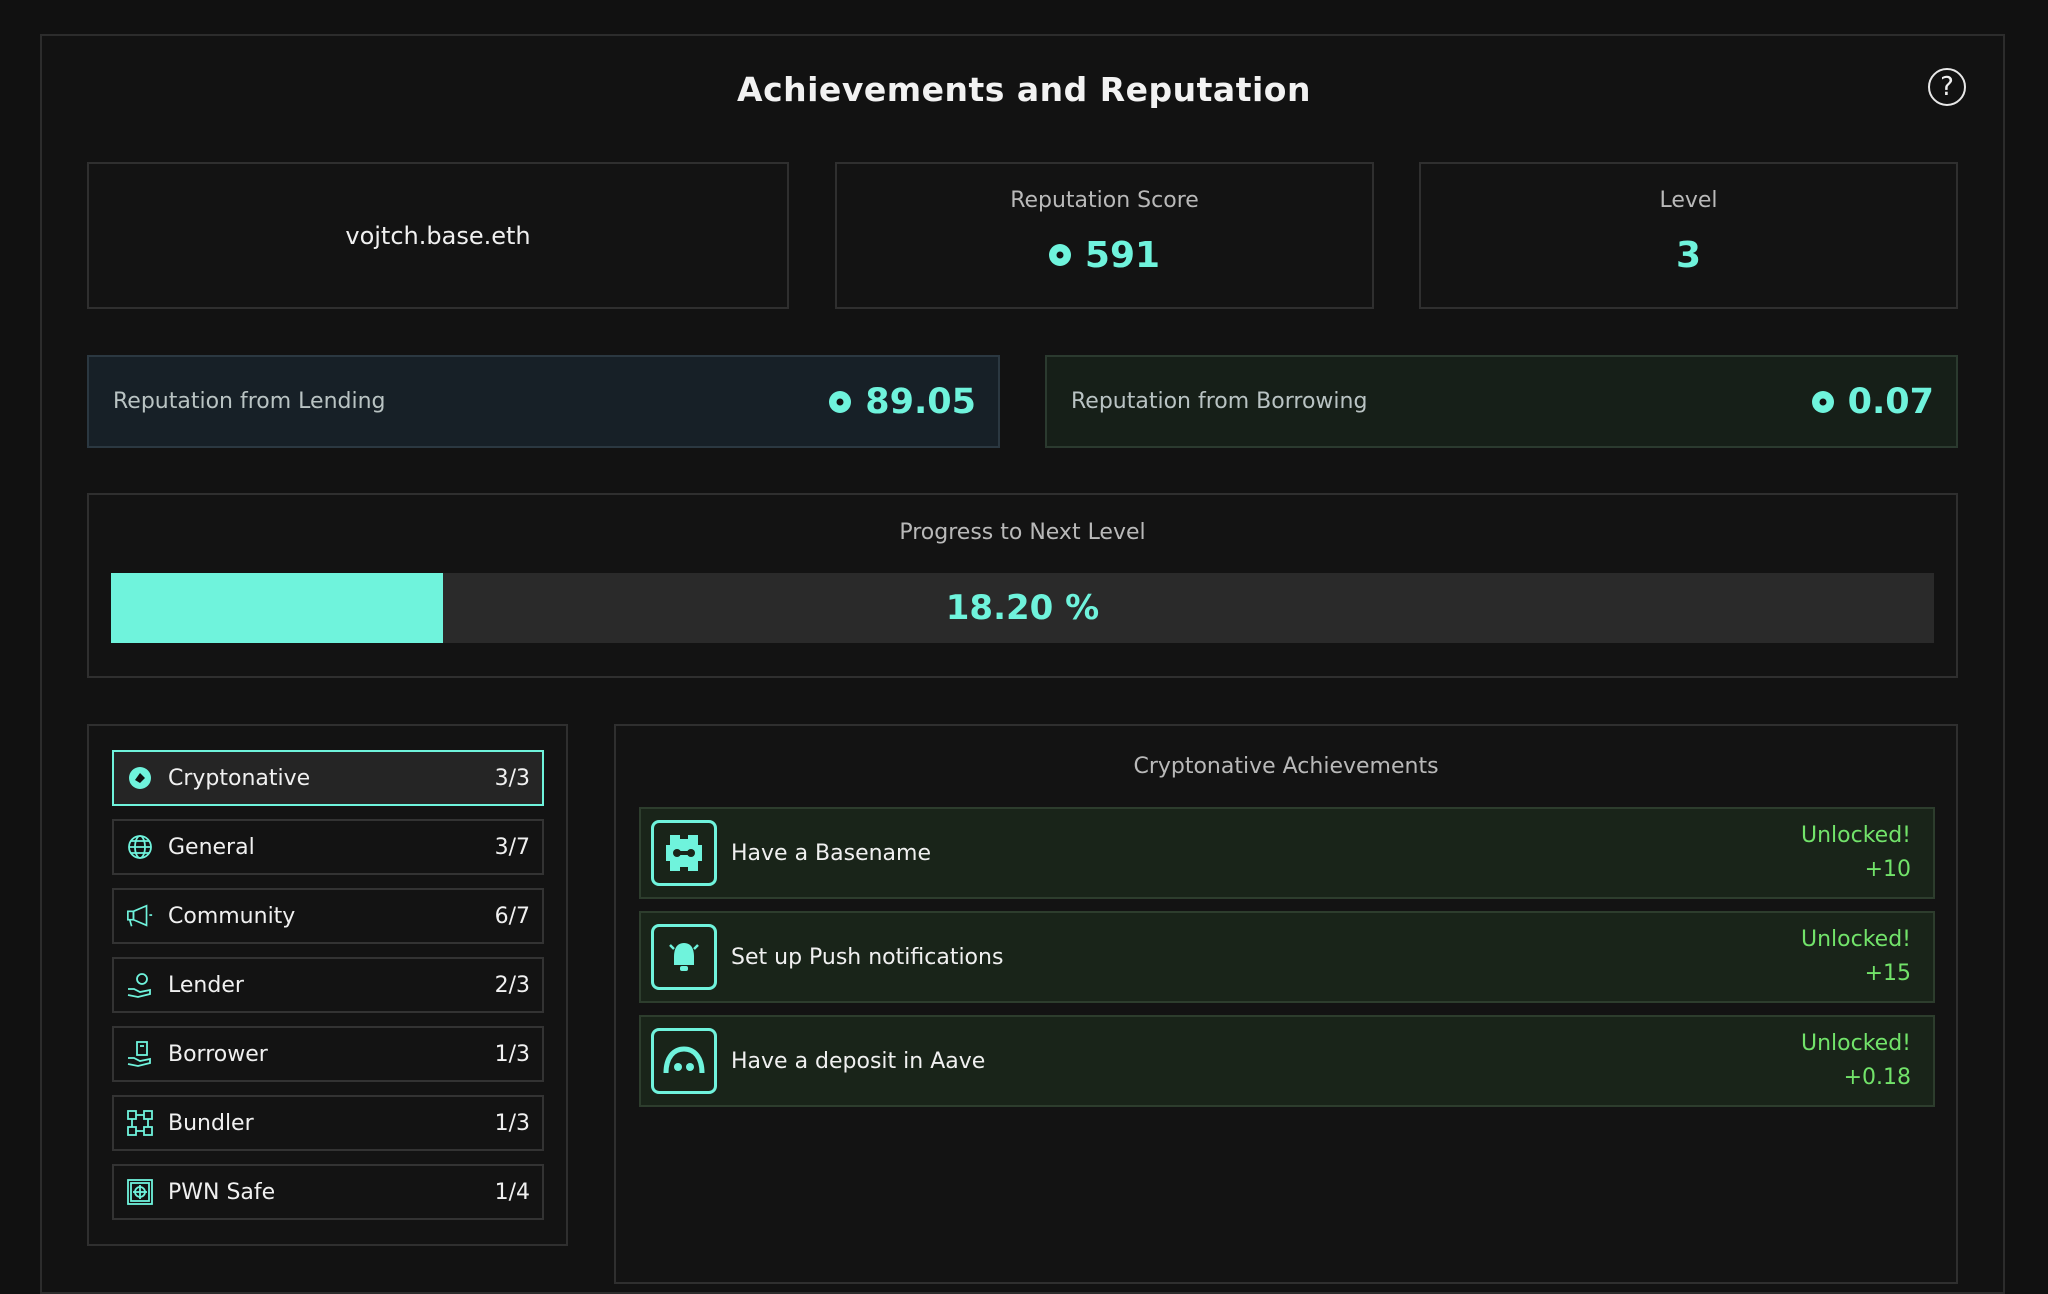  I want to click on category-label: Cryptonative, so click(239, 778).